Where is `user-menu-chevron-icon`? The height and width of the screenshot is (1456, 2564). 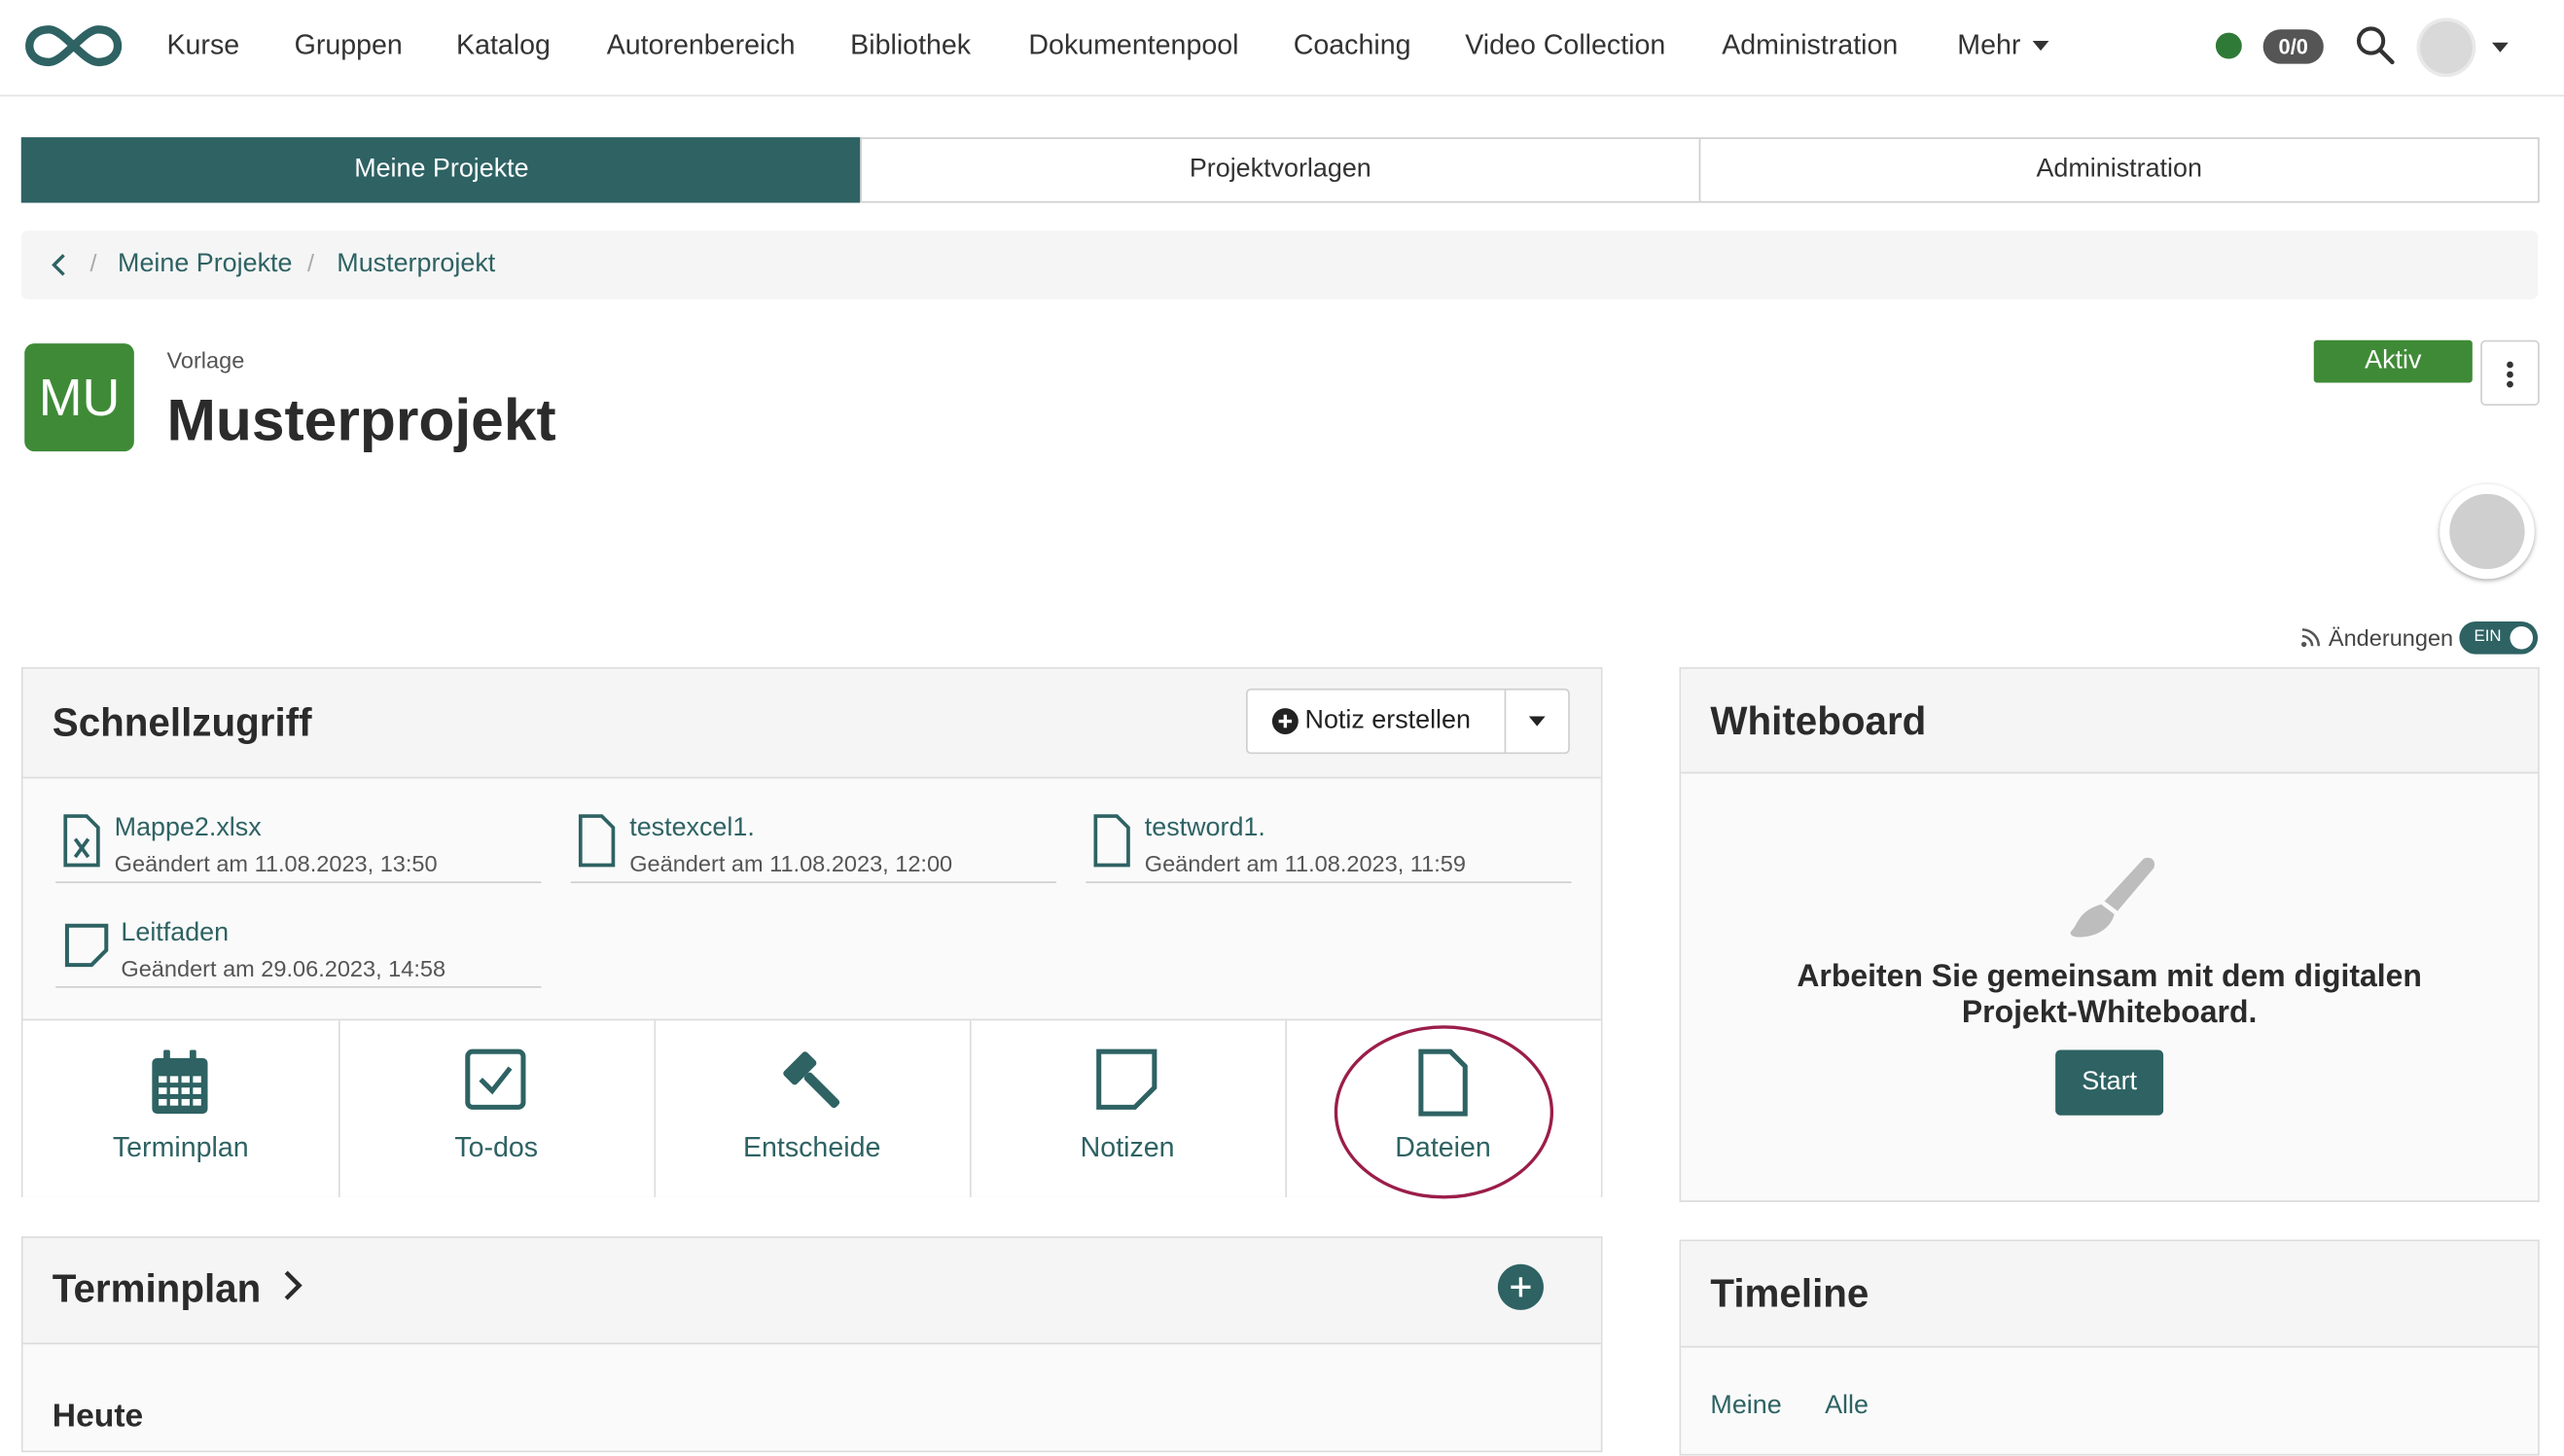
user-menu-chevron-icon is located at coordinates (2500, 47).